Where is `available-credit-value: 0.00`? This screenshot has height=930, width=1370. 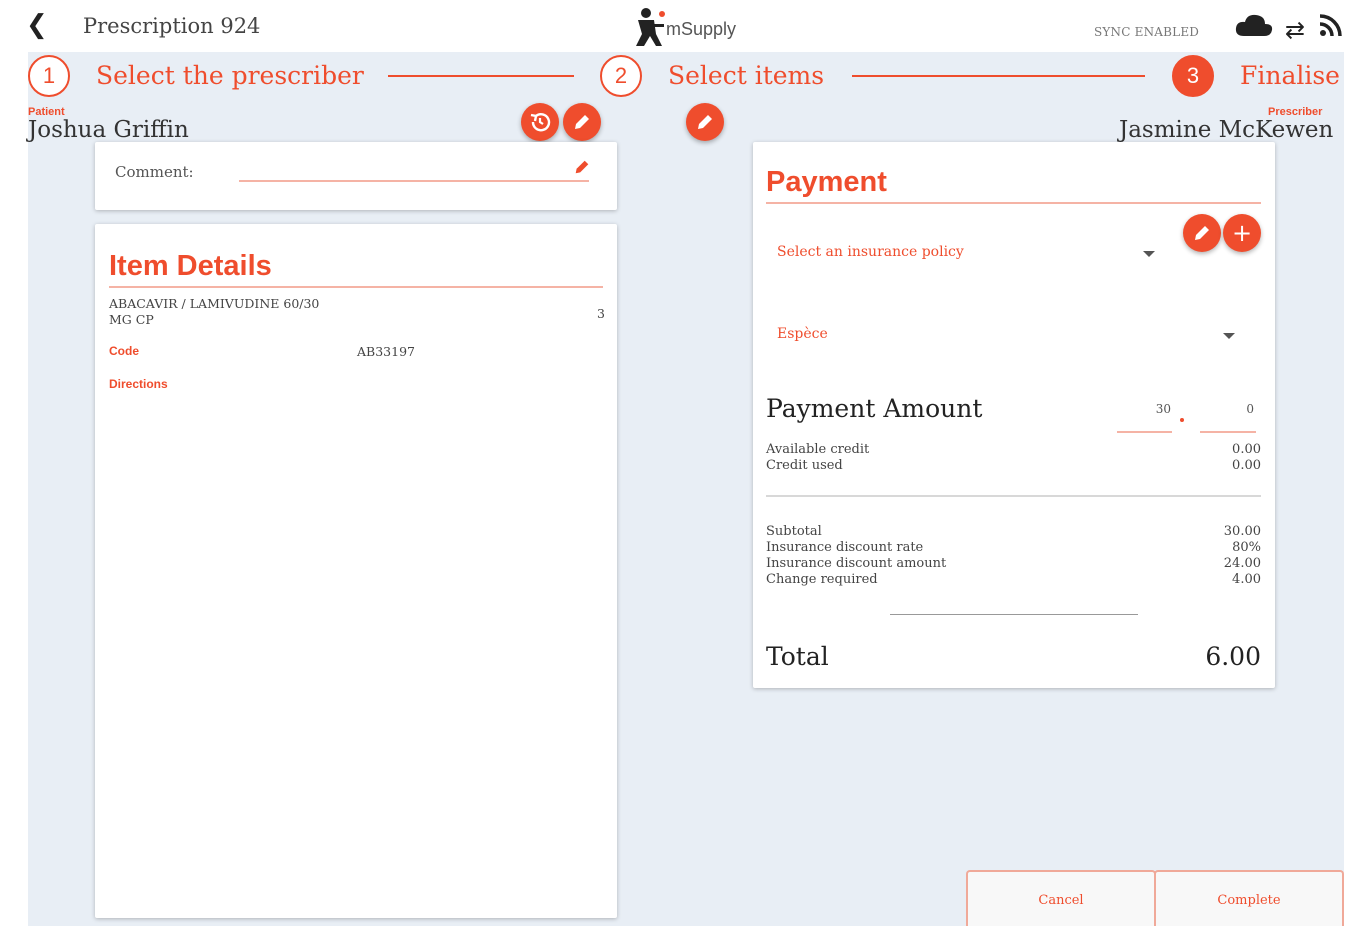 available-credit-value: 0.00 is located at coordinates (1246, 449).